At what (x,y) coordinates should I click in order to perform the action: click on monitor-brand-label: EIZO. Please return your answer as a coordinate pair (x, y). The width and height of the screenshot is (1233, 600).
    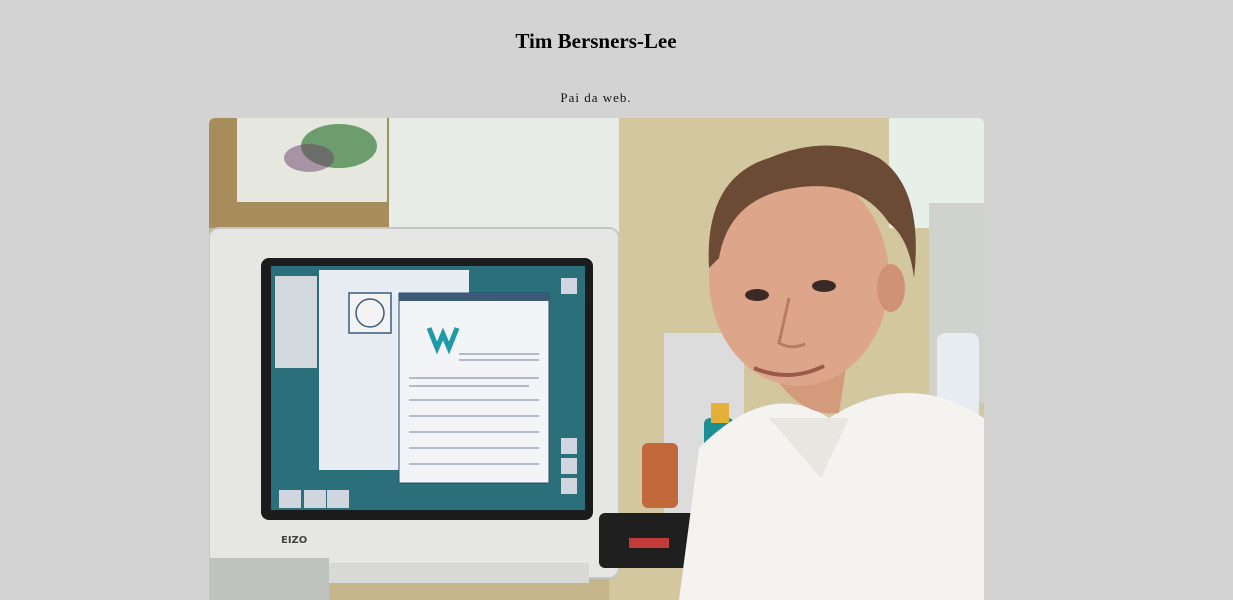
    Looking at the image, I should click on (294, 540).